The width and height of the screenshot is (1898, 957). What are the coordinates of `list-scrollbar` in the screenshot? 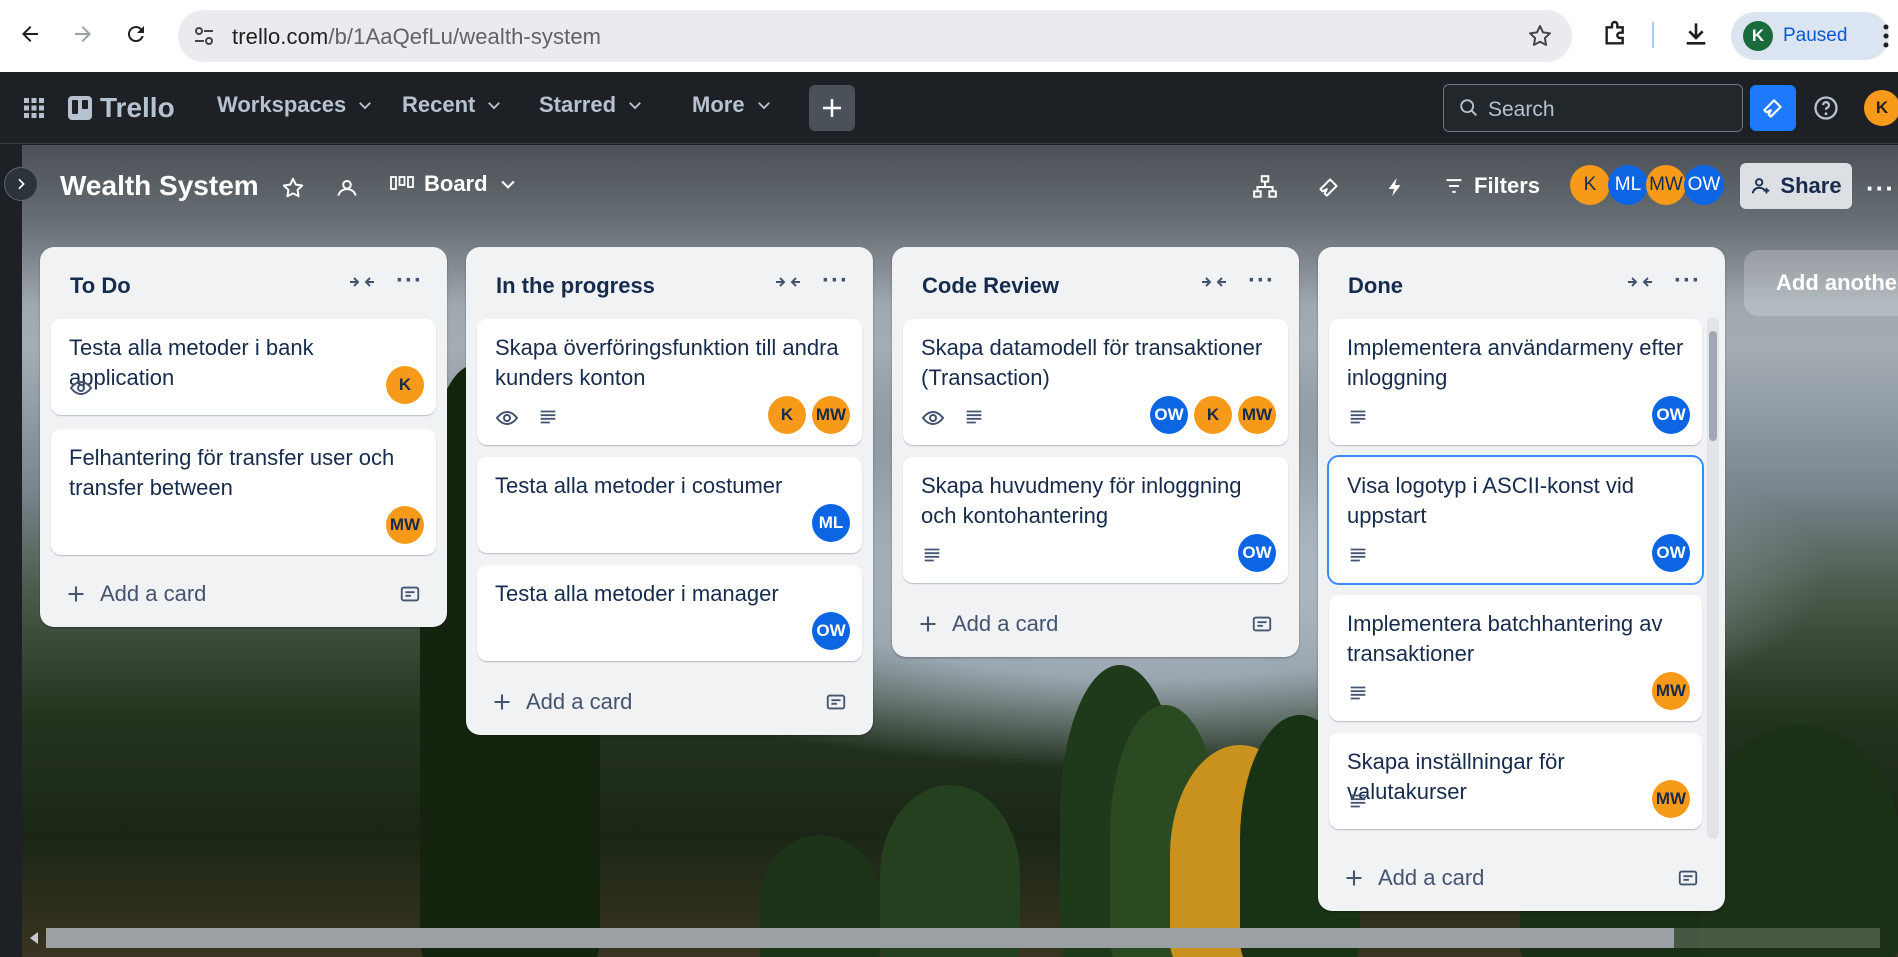 It's located at (1713, 578).